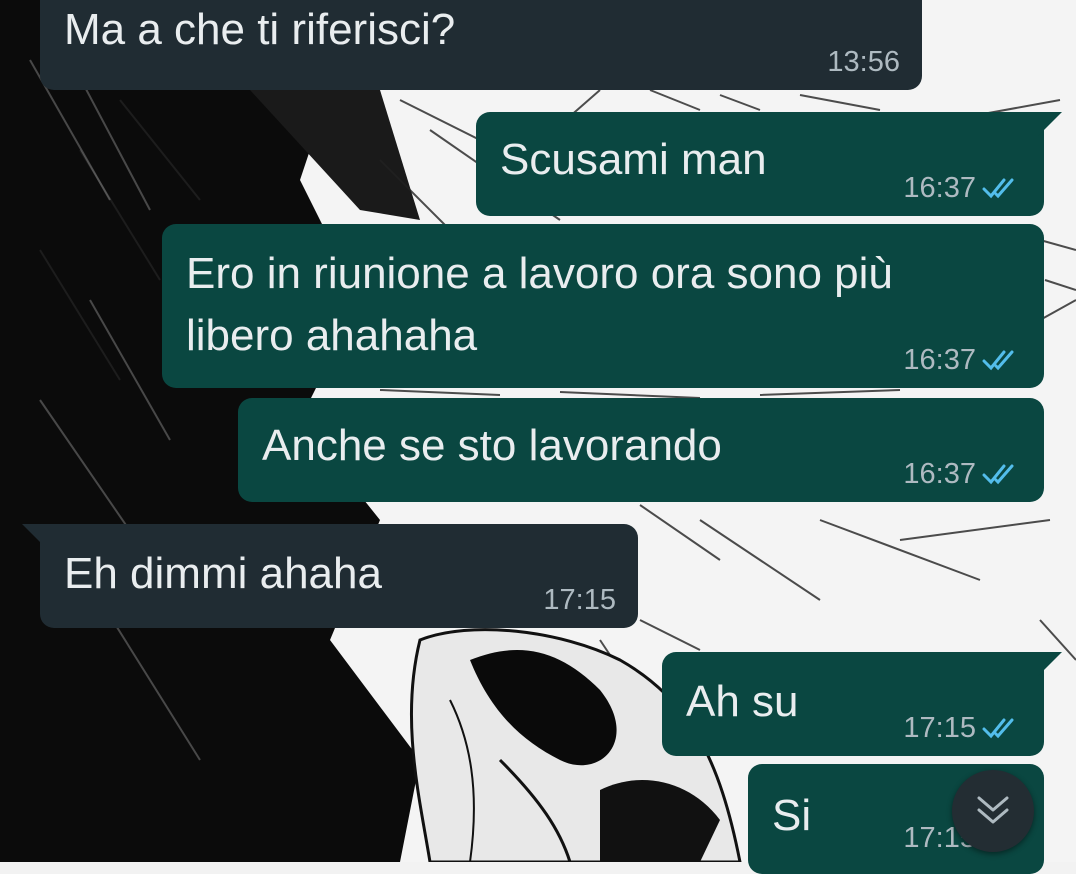 The image size is (1076, 874). What do you see at coordinates (539, 273) in the screenshot?
I see `message-text-line-1: Ero in riunione a lavoro ora sono più` at bounding box center [539, 273].